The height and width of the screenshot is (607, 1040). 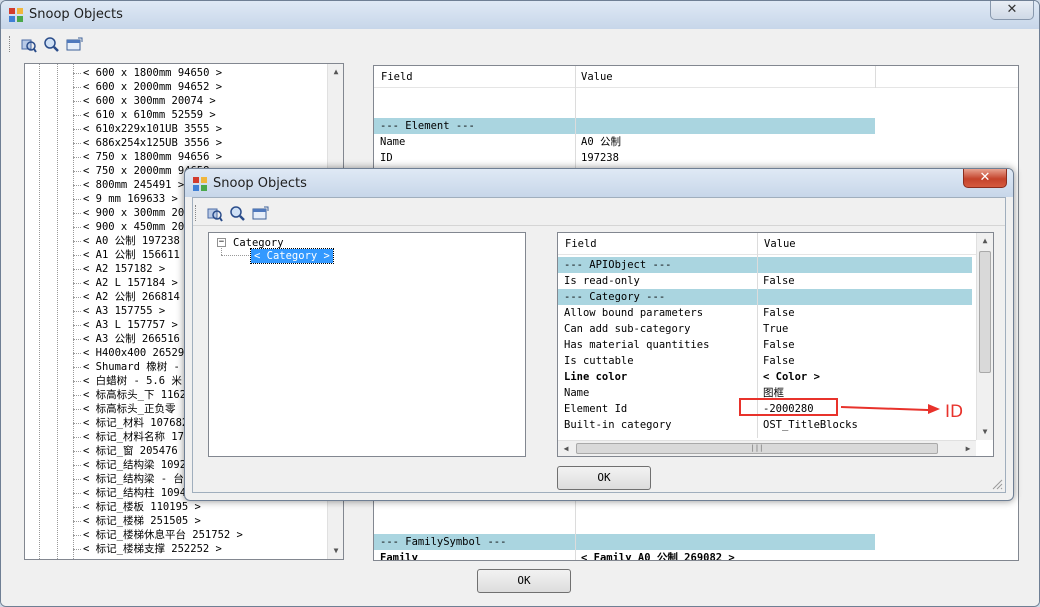 What do you see at coordinates (136, 451) in the screenshot?
I see `tree-node: < 标记_窗 205476 >` at bounding box center [136, 451].